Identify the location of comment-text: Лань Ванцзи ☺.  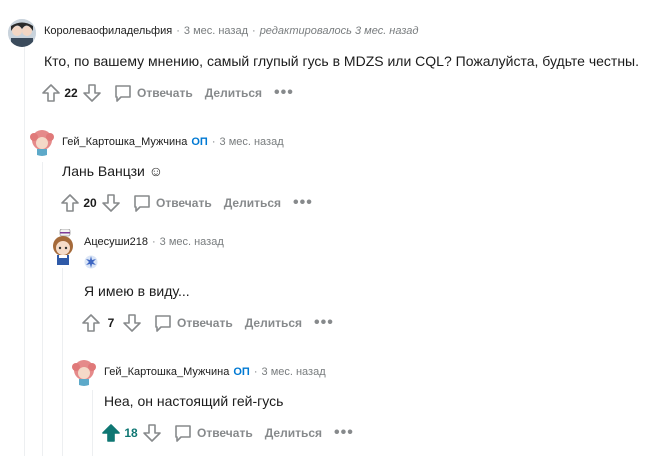
(113, 171).